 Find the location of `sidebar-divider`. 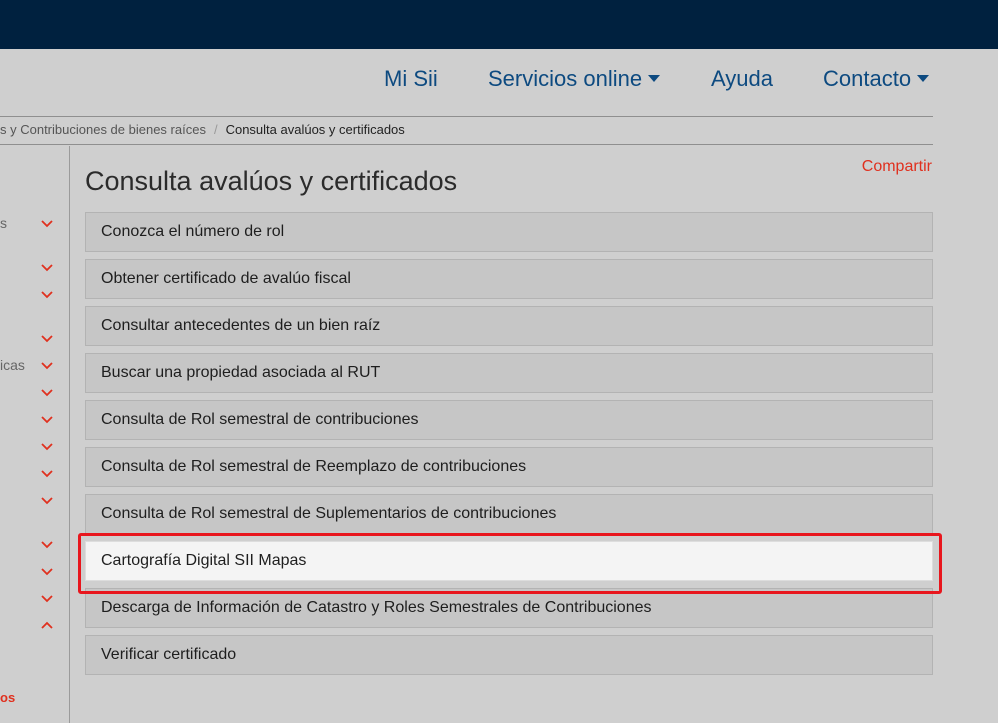

sidebar-divider is located at coordinates (69, 434).